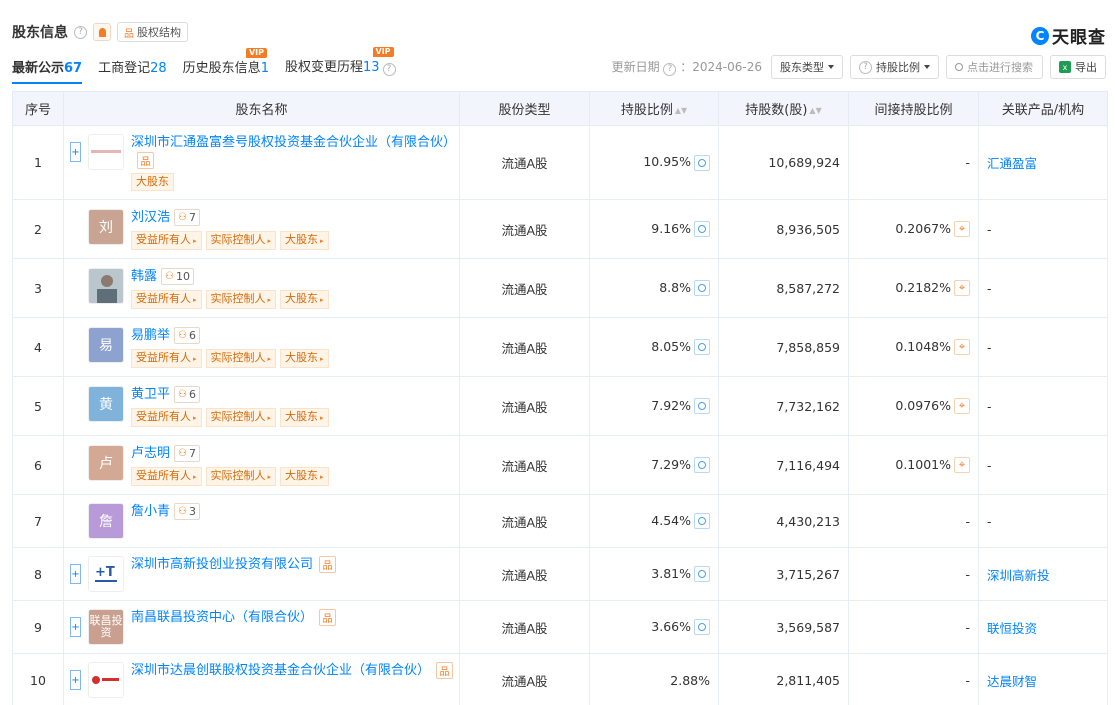 This screenshot has height=705, width=1115. I want to click on col-shares: 持股数(股) ▲▼, so click(783, 108).